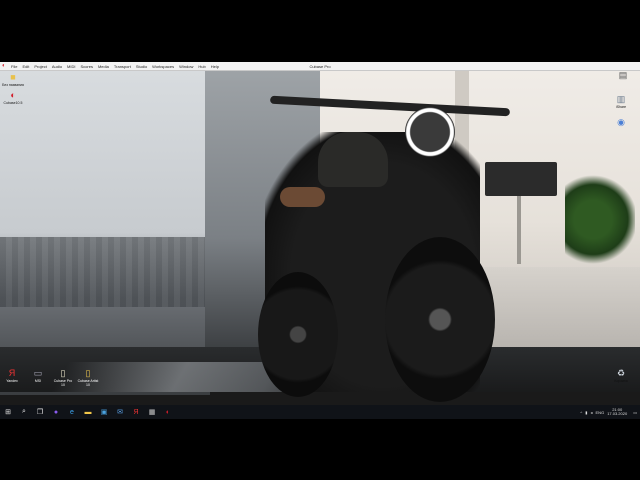 This screenshot has height=480, width=640. What do you see at coordinates (600, 219) in the screenshot?
I see `wallpaper-plant` at bounding box center [600, 219].